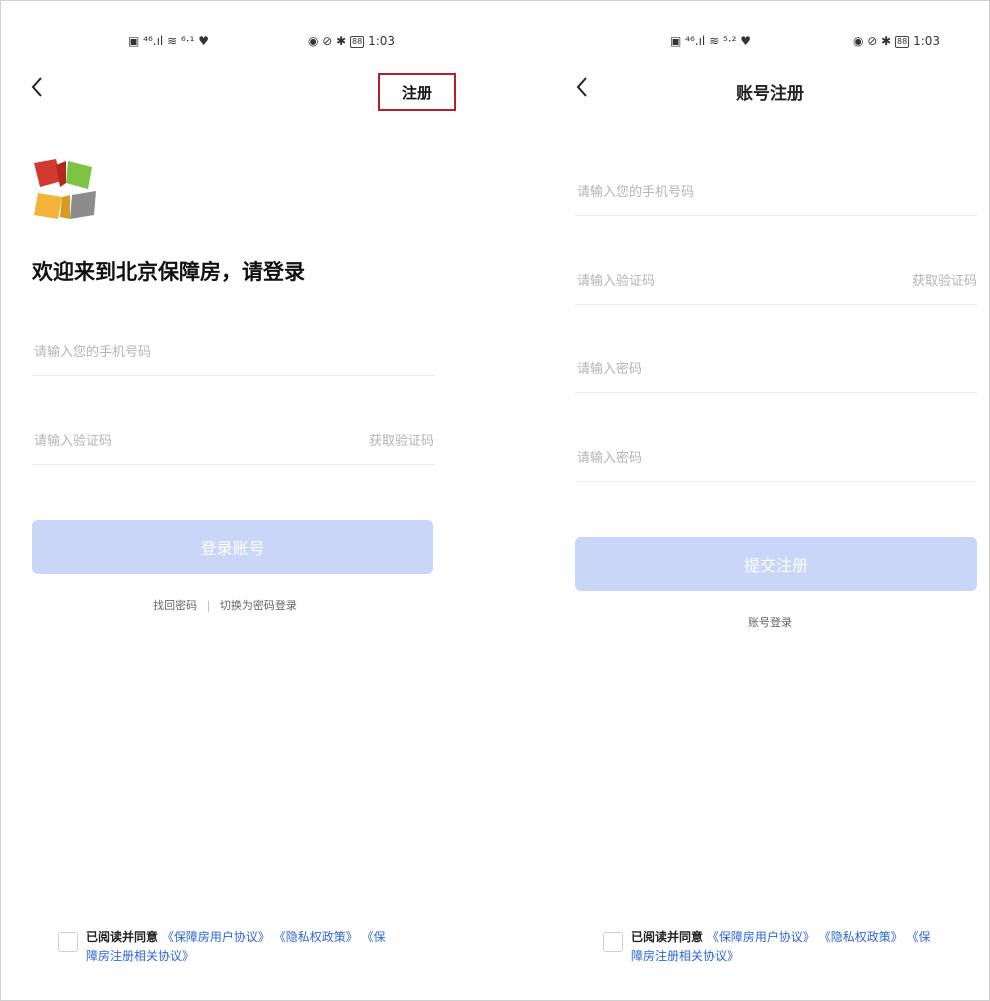  What do you see at coordinates (776, 368) in the screenshot?
I see `password-field: 请输入密码` at bounding box center [776, 368].